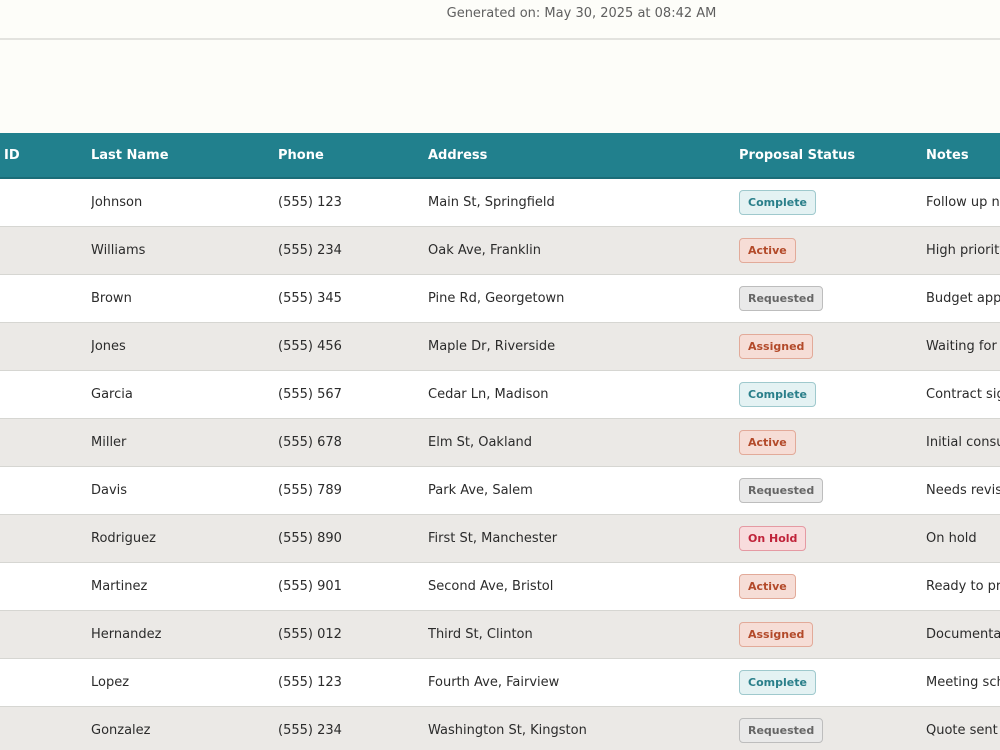 Image resolution: width=1000 pixels, height=750 pixels. What do you see at coordinates (353, 298) in the screenshot?
I see `cell-phone: (555) 345` at bounding box center [353, 298].